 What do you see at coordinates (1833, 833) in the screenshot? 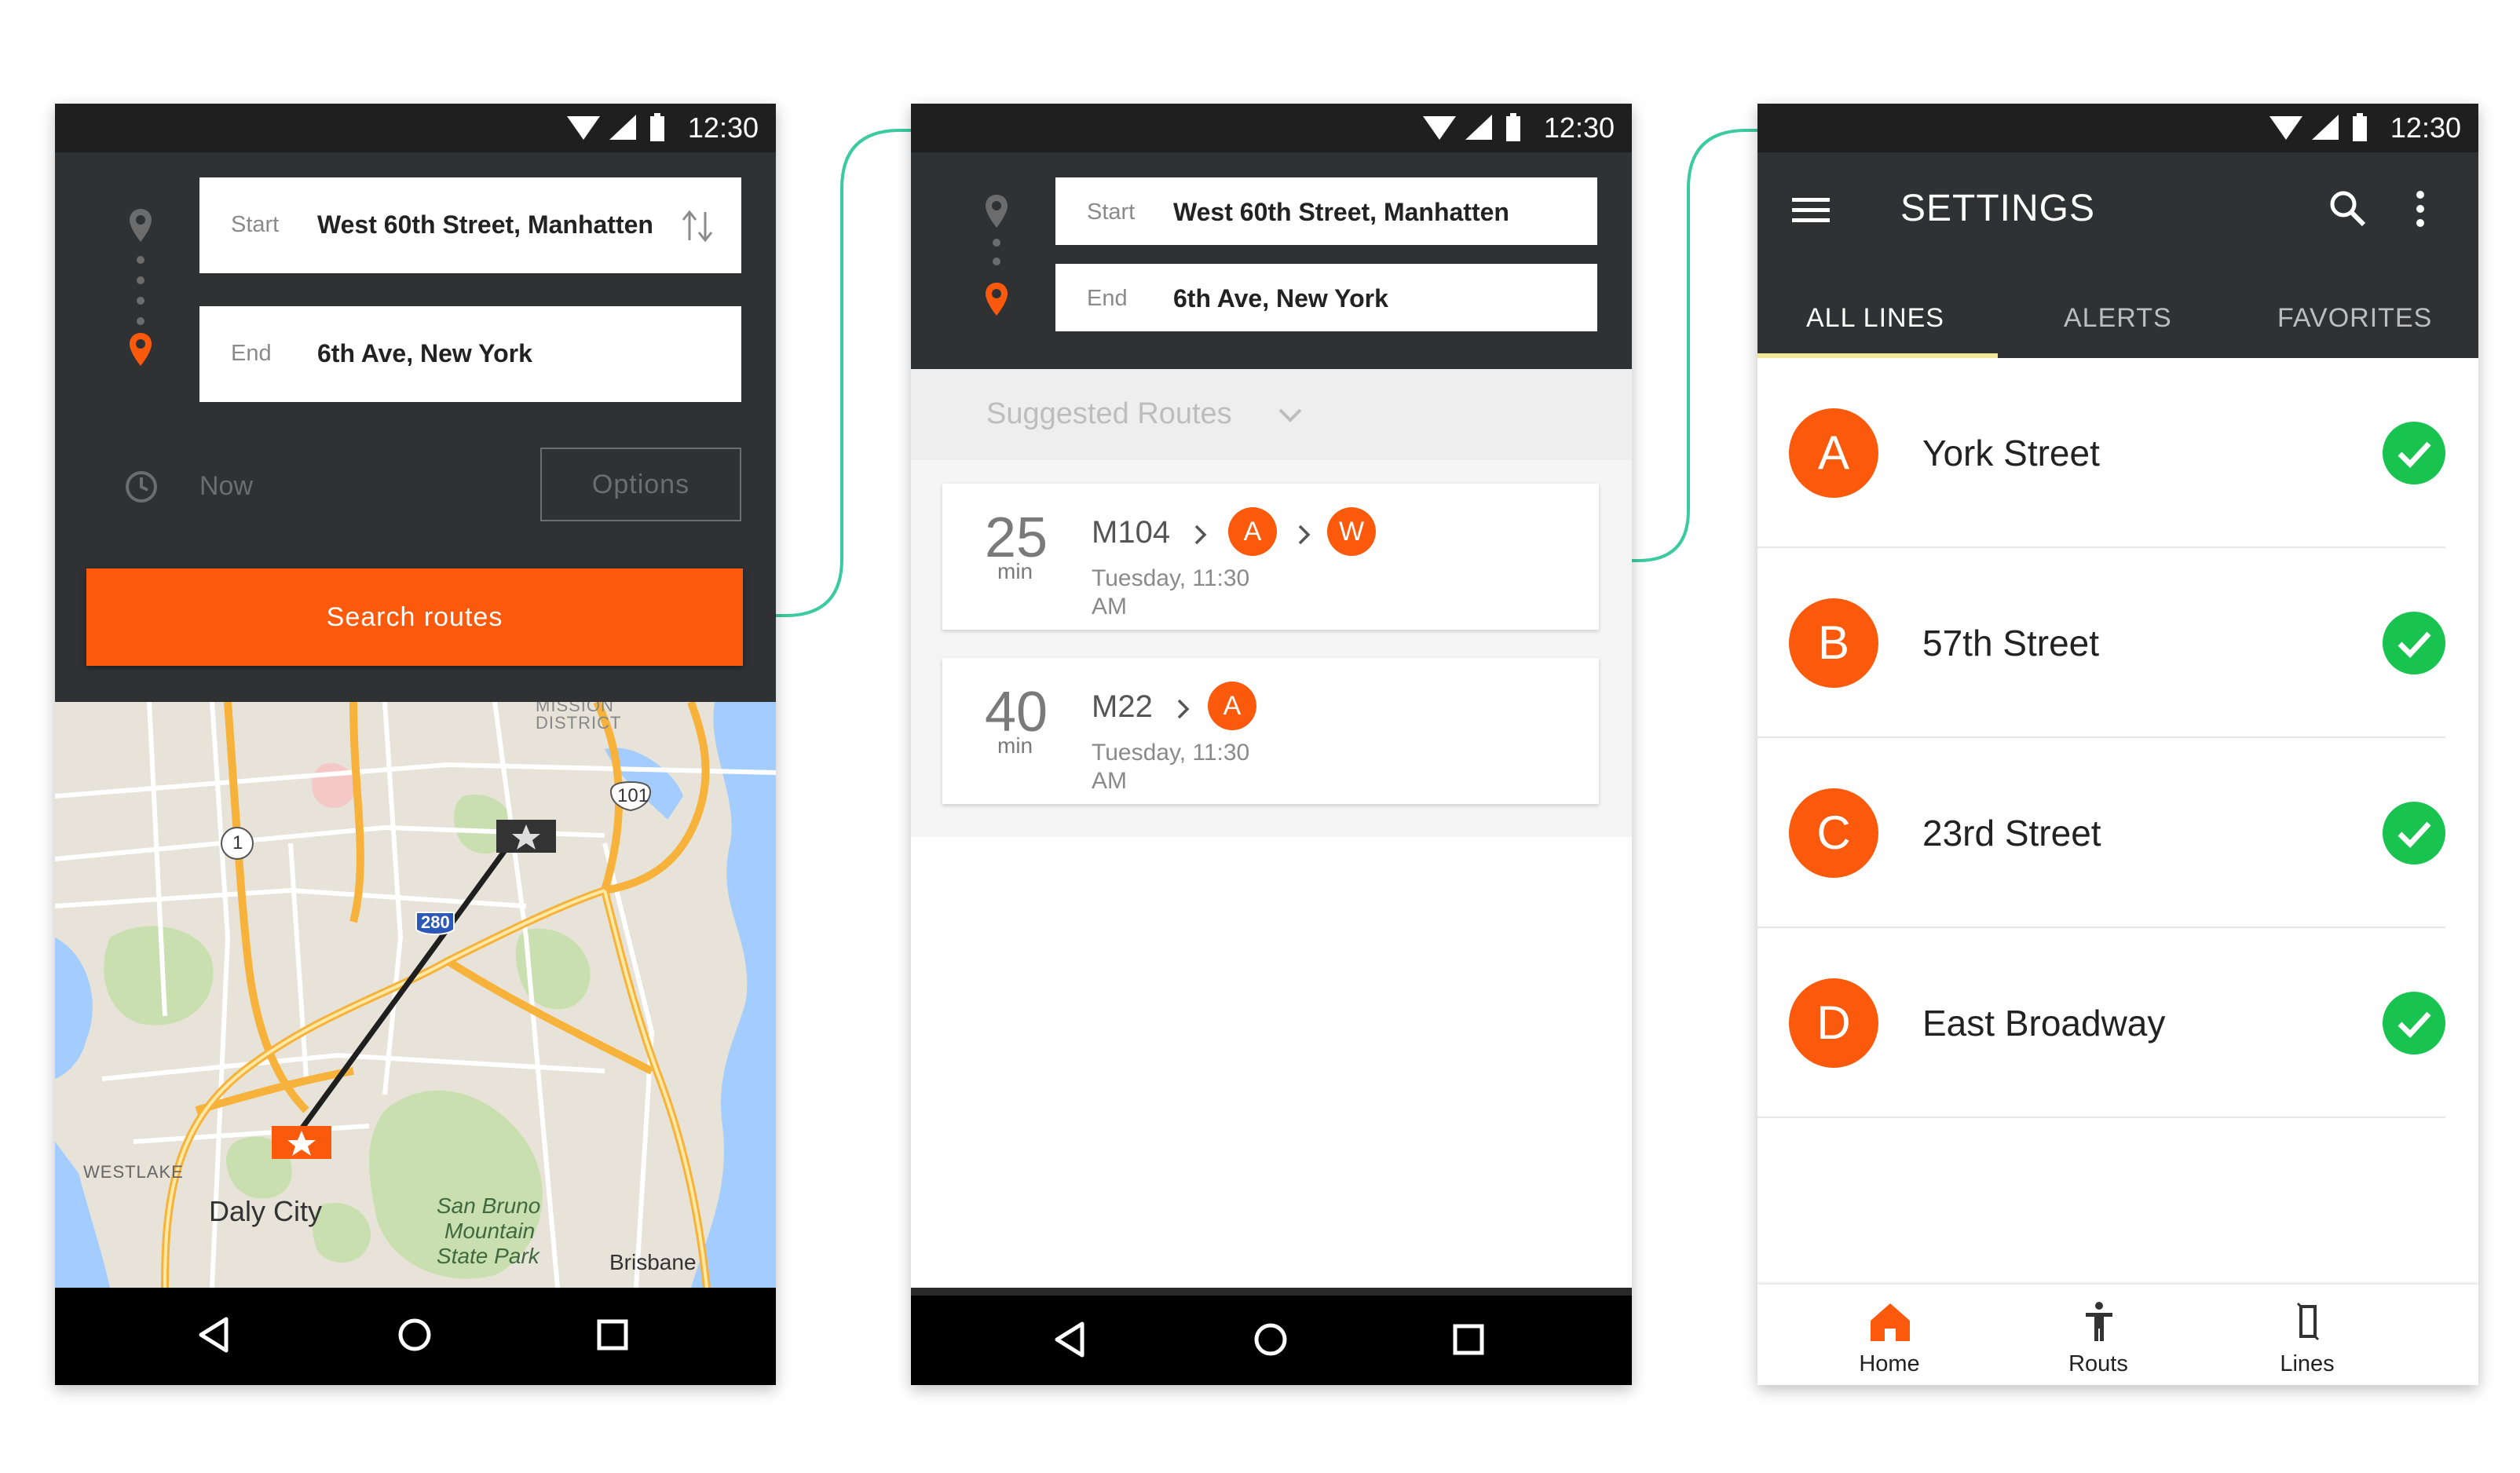
I see `line-letter: C` at bounding box center [1833, 833].